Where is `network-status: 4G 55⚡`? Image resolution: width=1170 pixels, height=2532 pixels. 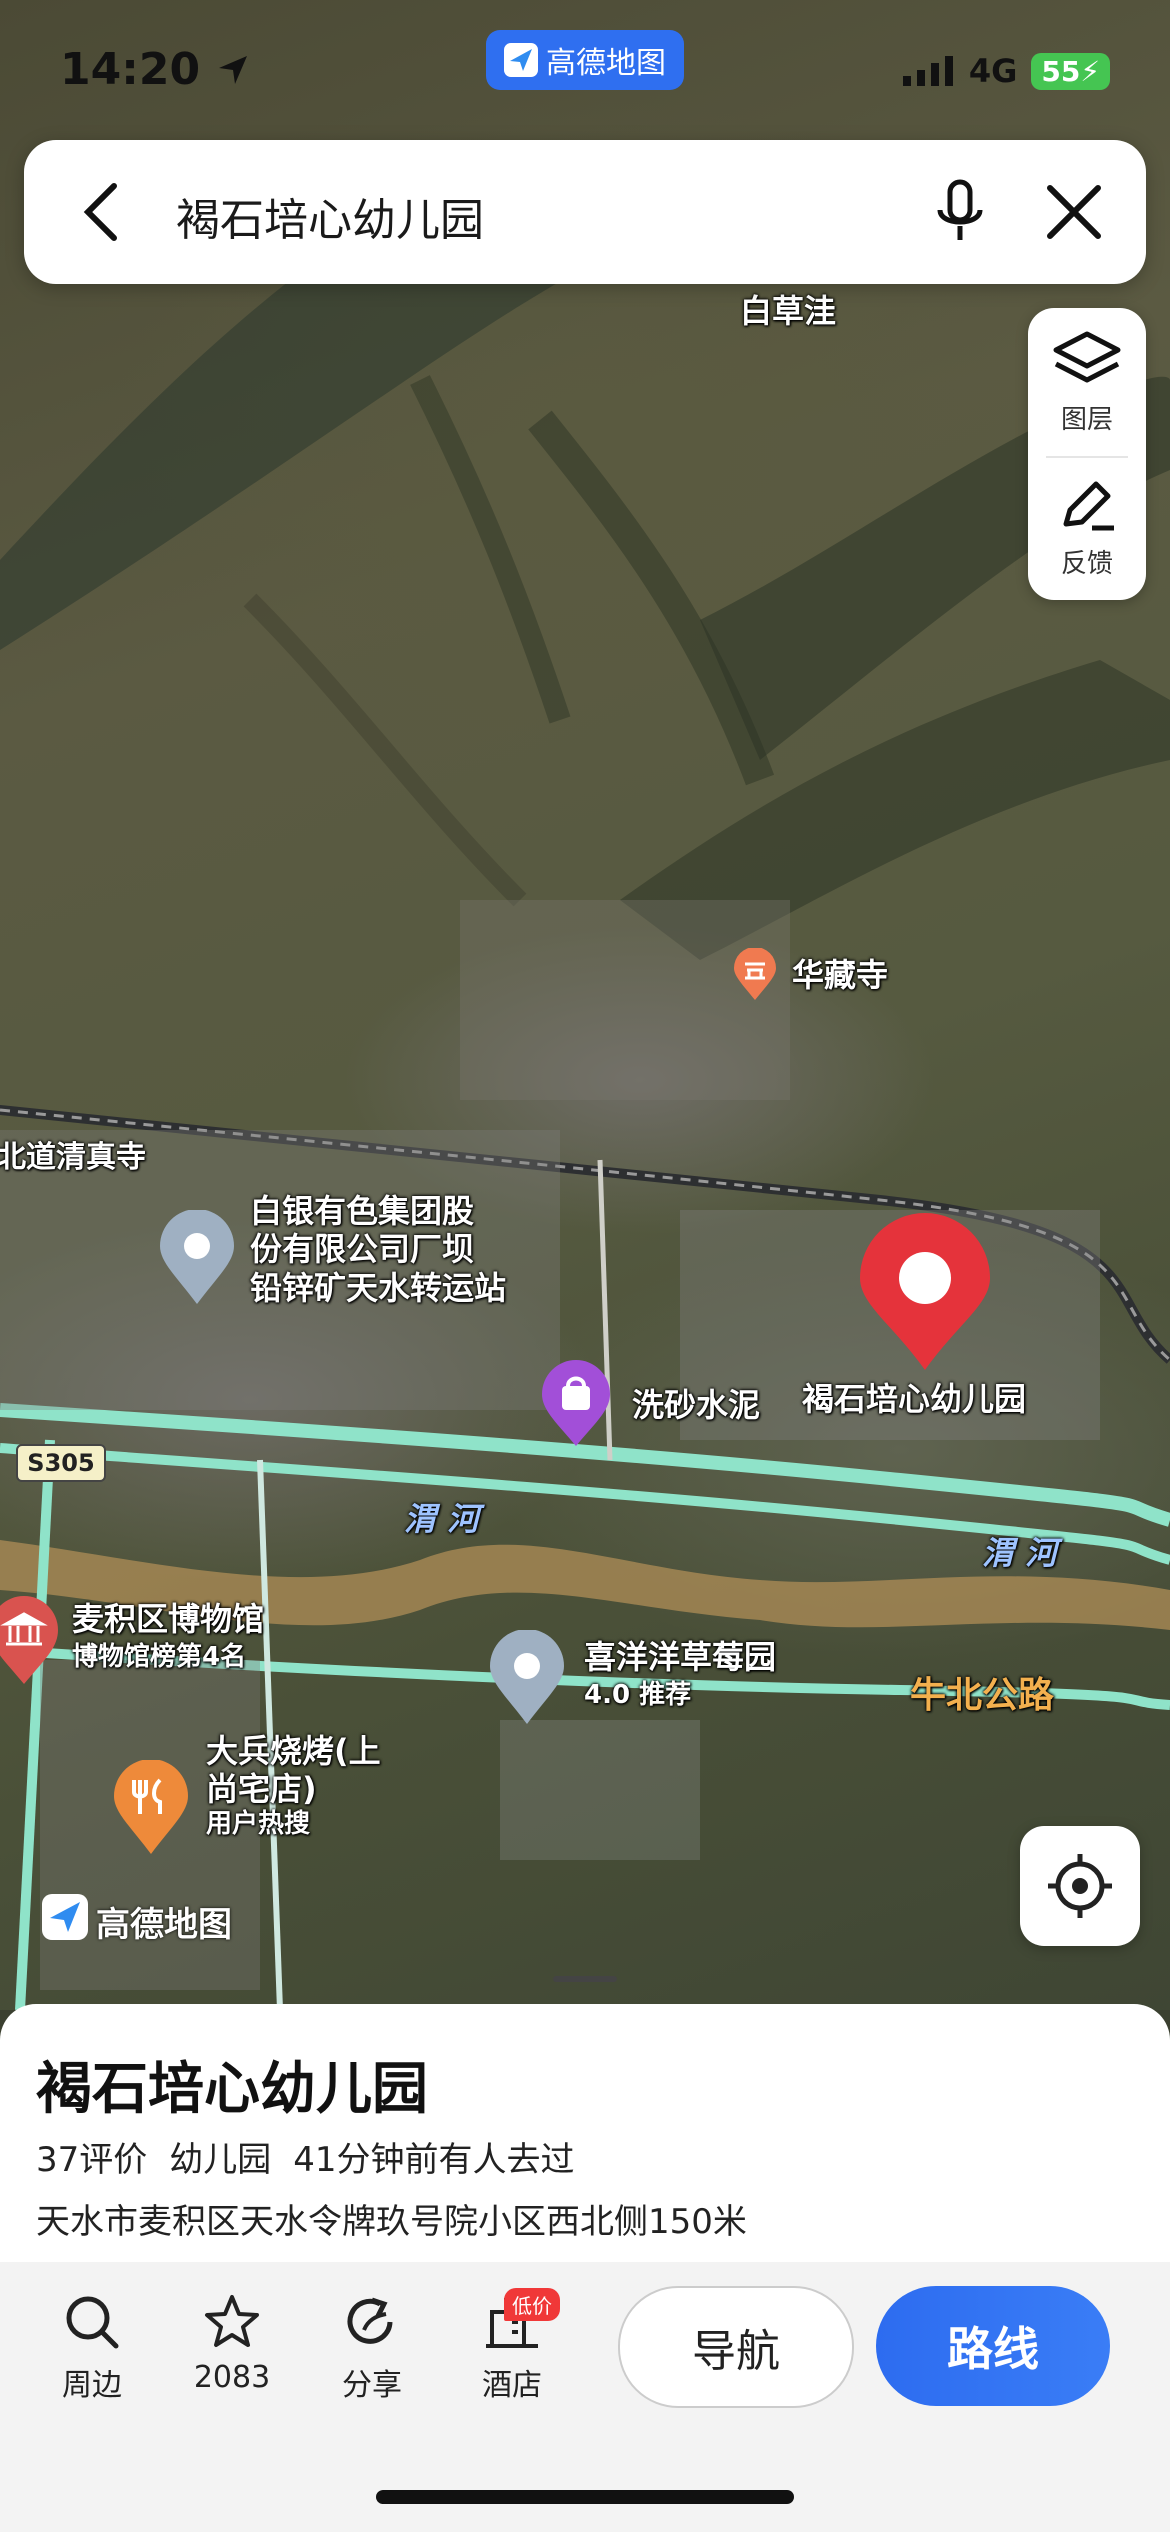 network-status: 4G 55⚡ is located at coordinates (1006, 71).